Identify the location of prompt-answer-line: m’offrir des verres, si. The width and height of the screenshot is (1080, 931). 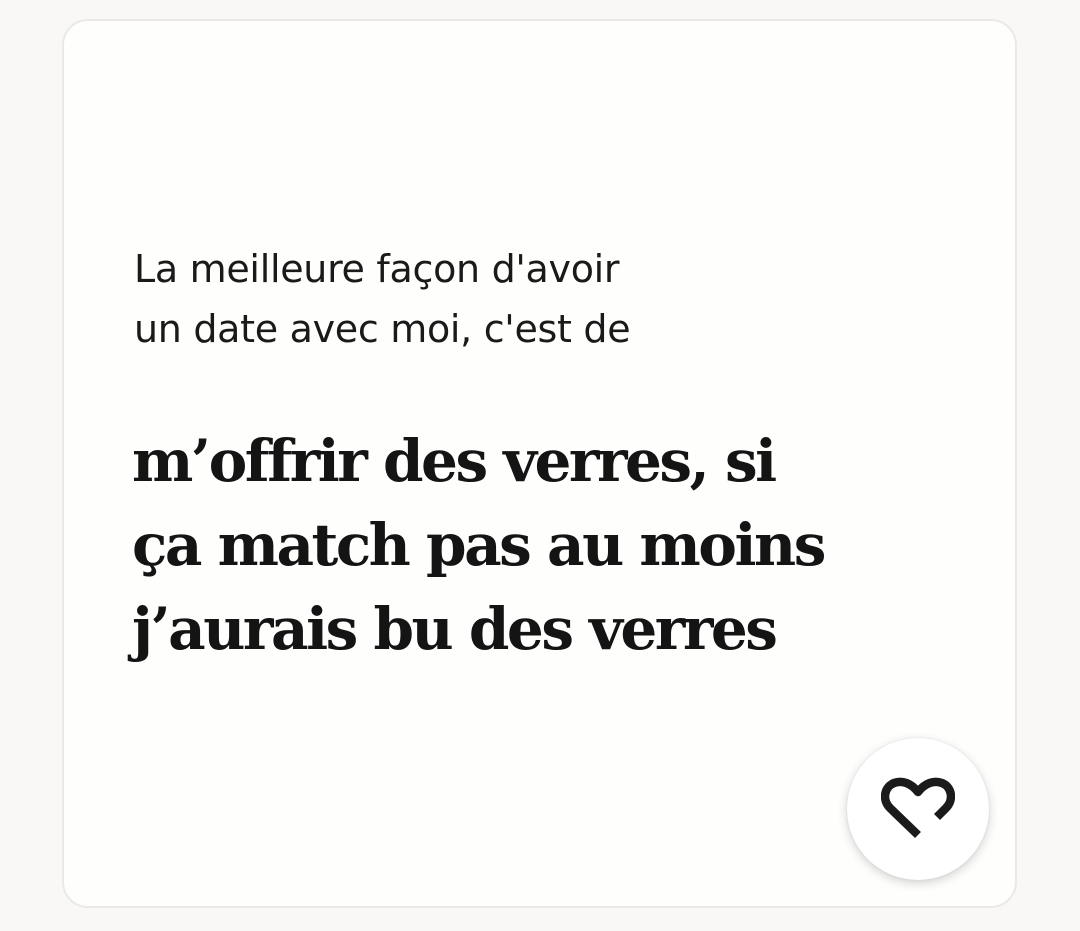
(454, 461).